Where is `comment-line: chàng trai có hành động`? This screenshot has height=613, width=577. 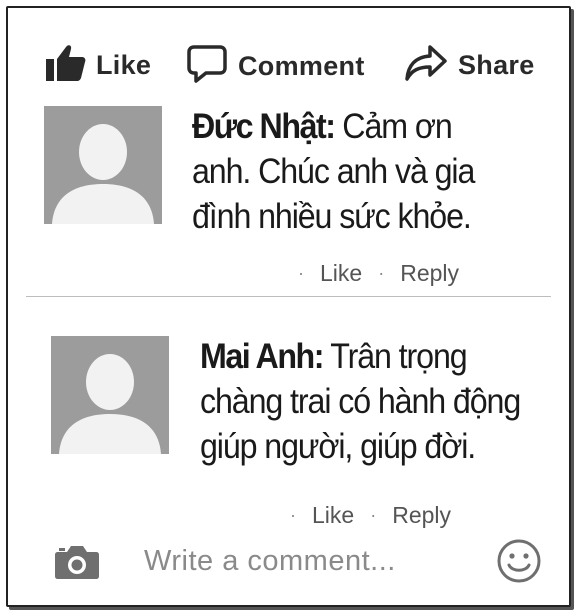
comment-line: chàng trai có hành động is located at coordinates (360, 401).